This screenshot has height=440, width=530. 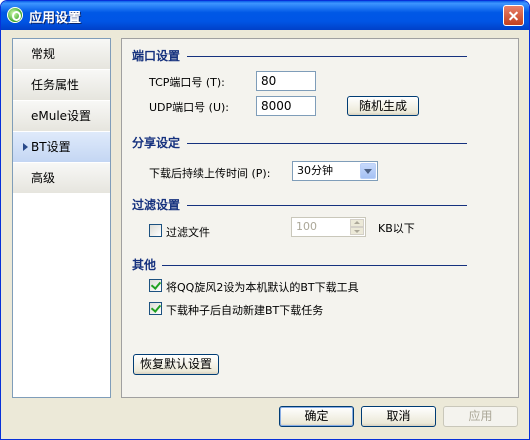 What do you see at coordinates (265, 15) in the screenshot?
I see `title-bar: 应用设置` at bounding box center [265, 15].